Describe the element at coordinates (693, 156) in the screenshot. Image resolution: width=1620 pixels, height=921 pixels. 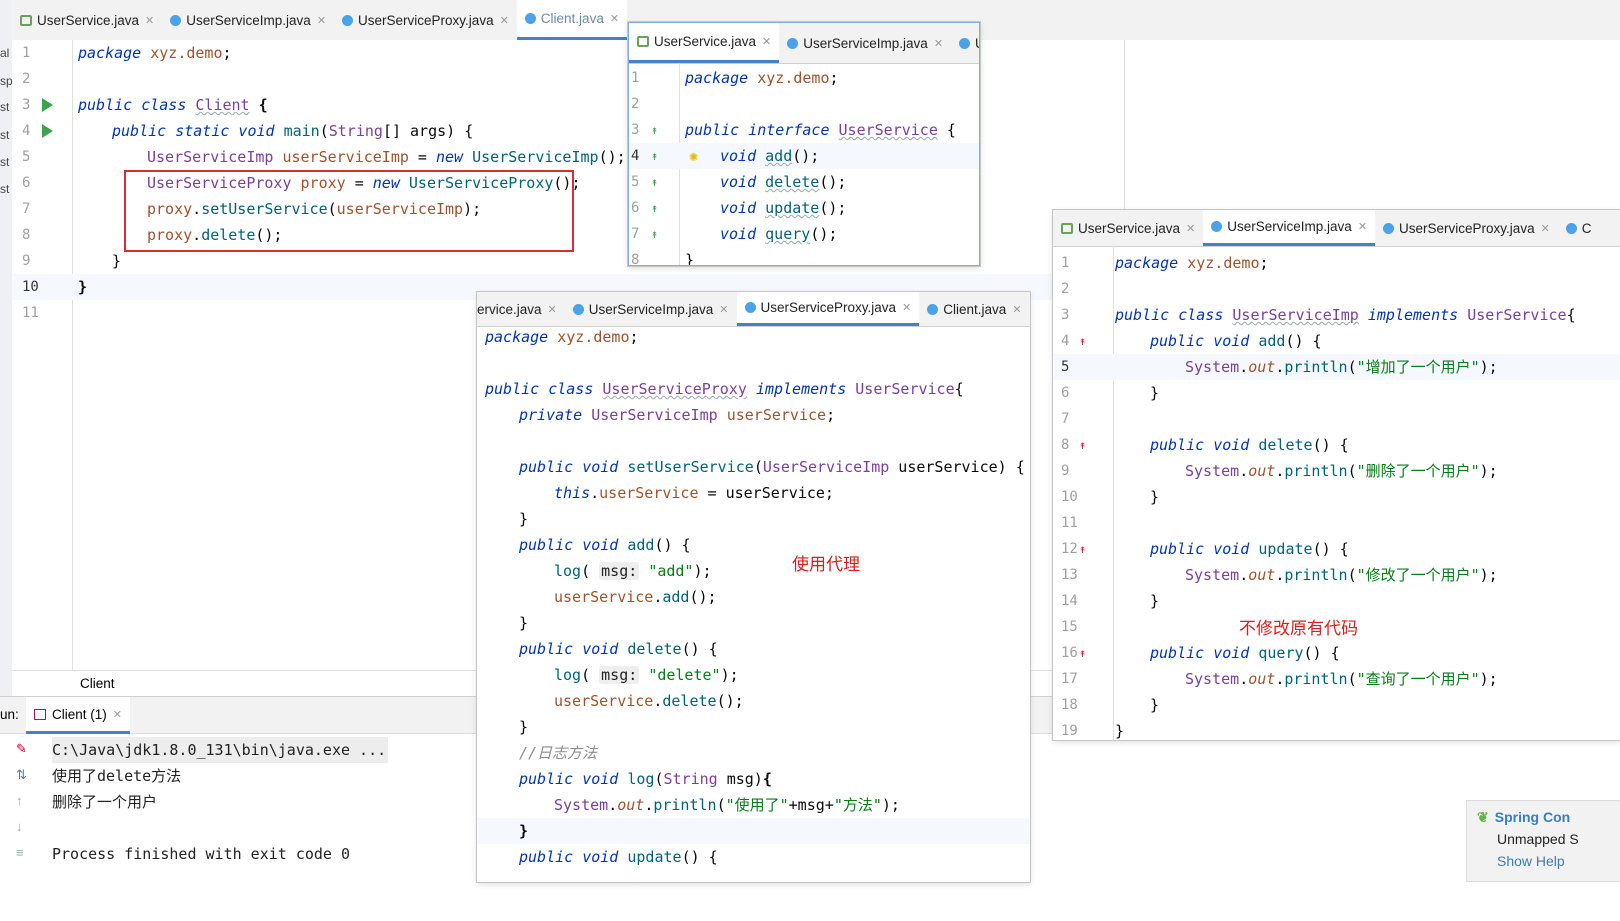
I see `bulb-icon: ✺` at that location.